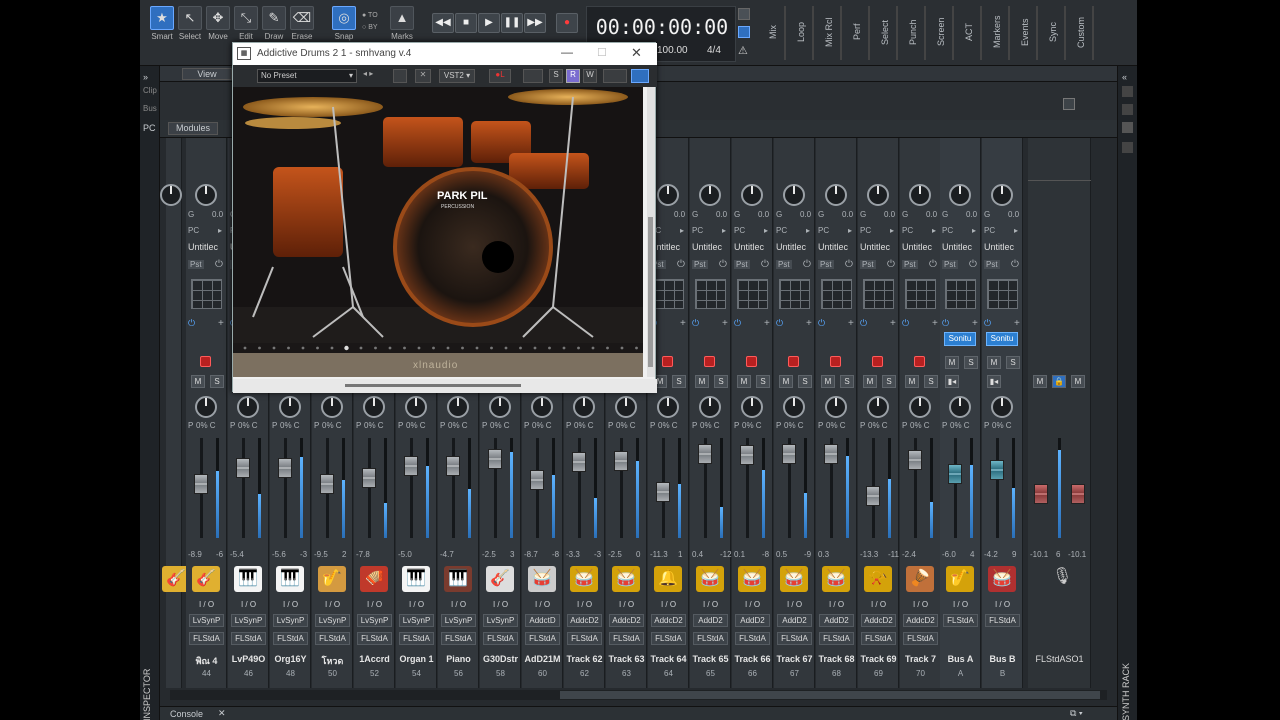 This screenshot has width=1280, height=720. I want to click on console-hscroll, so click(638, 695).